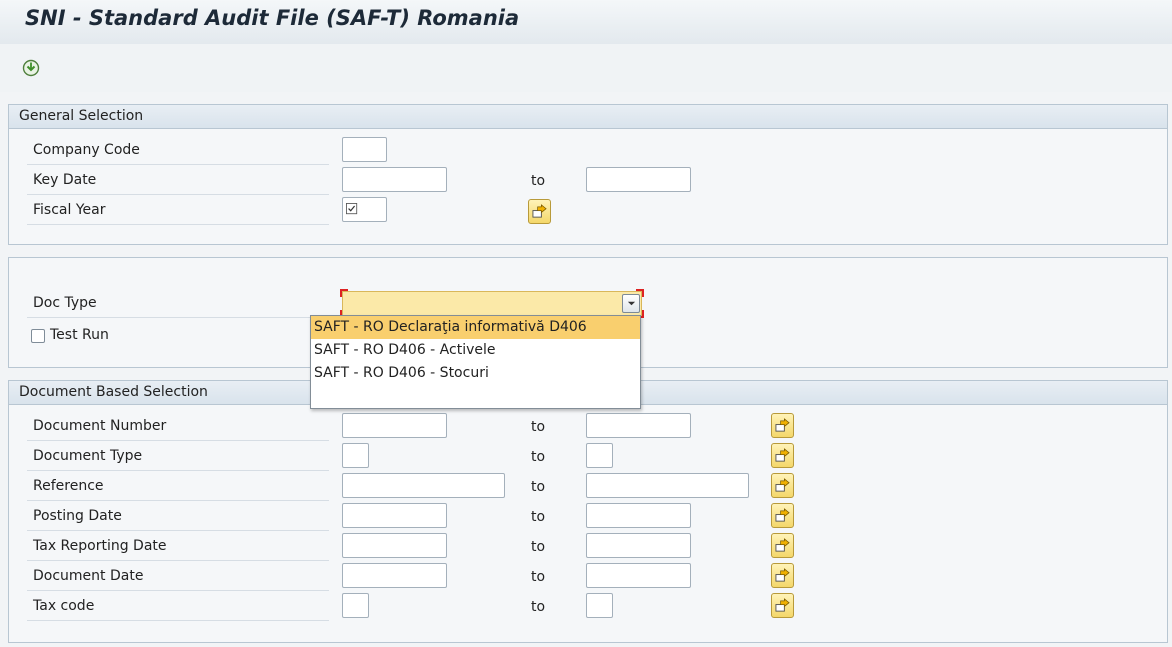  I want to click on tax-code-label: Tax code, so click(178, 606).